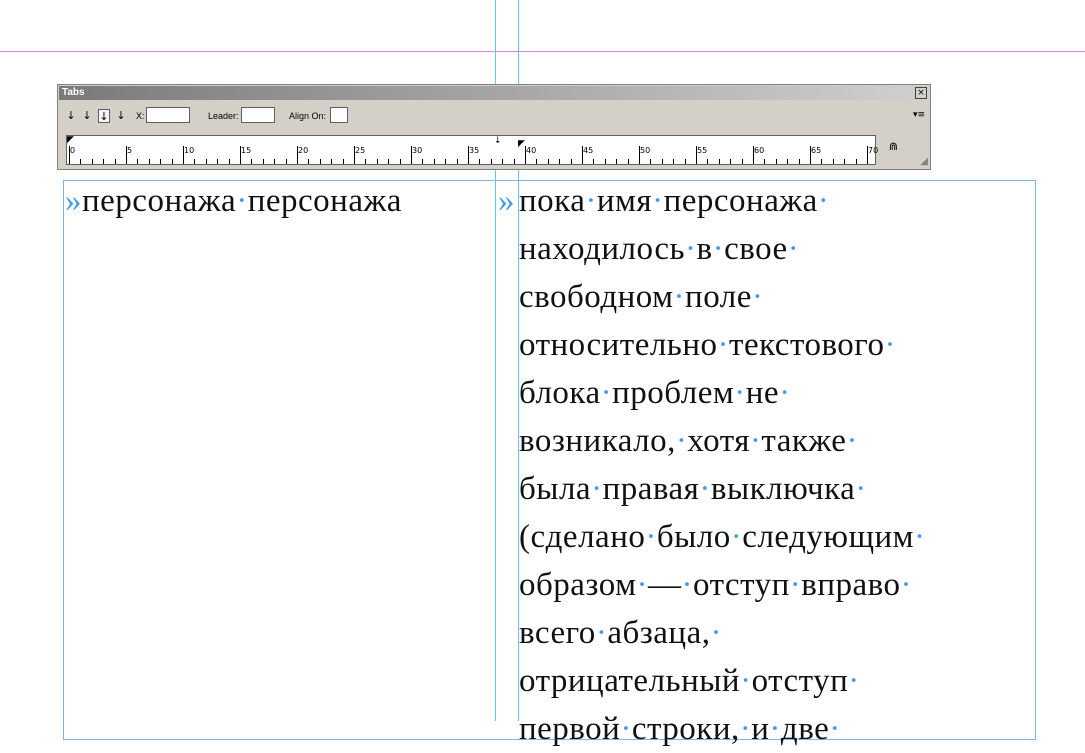  Describe the element at coordinates (759, 150) in the screenshot. I see `ruler-label: 60` at that location.